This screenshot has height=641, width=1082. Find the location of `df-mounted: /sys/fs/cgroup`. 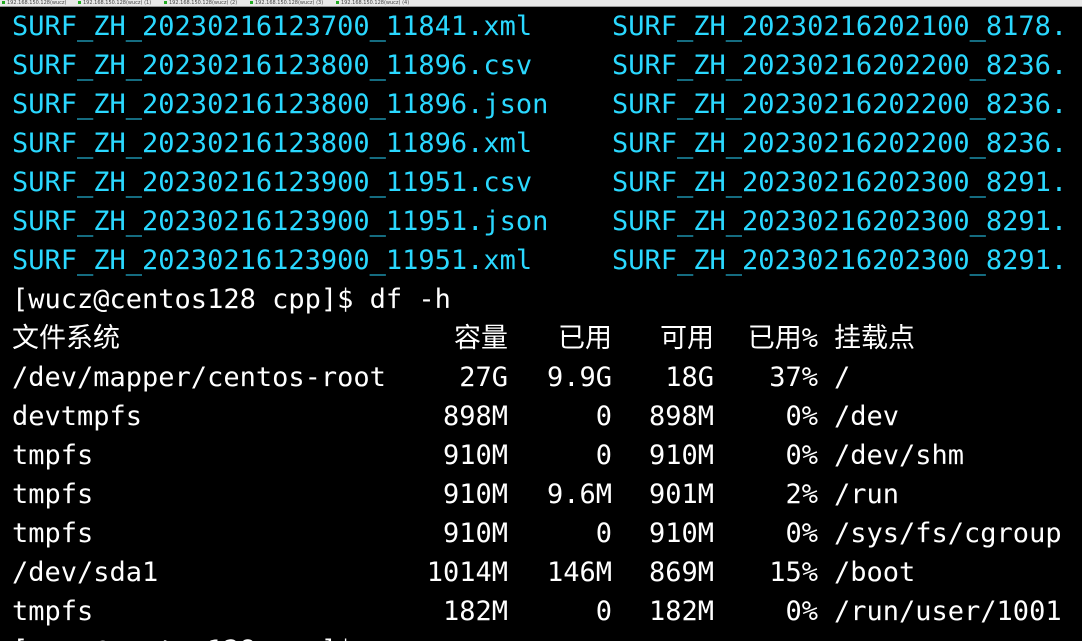

df-mounted: /sys/fs/cgroup is located at coordinates (948, 533).